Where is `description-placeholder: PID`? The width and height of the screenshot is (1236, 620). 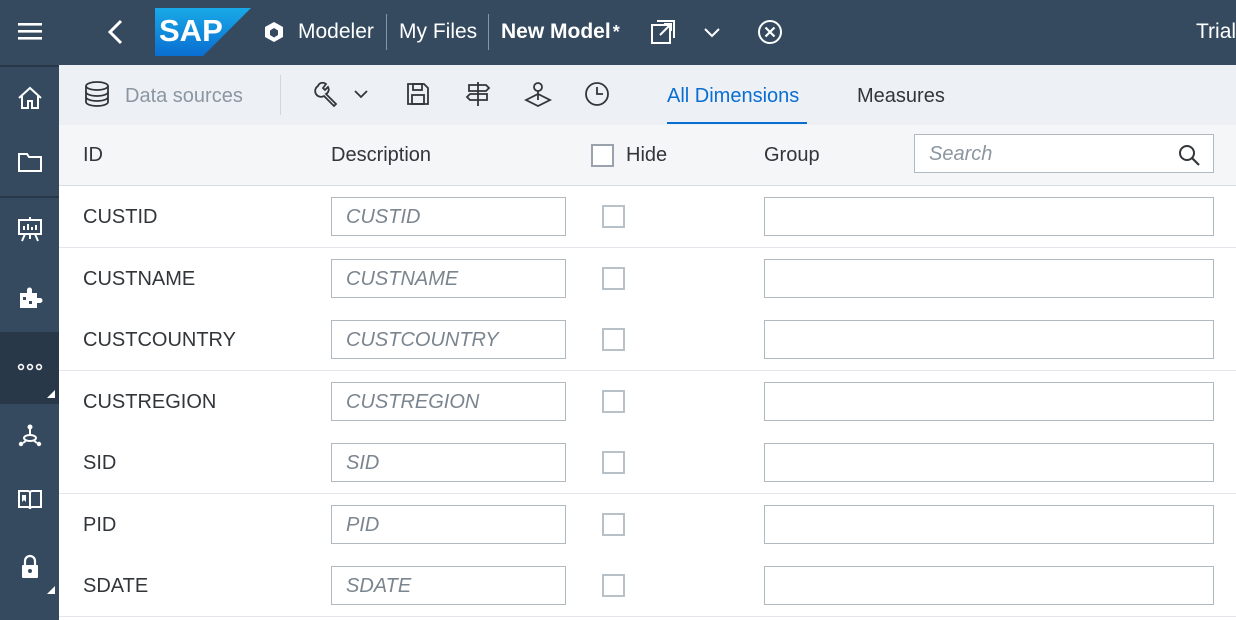 description-placeholder: PID is located at coordinates (363, 525).